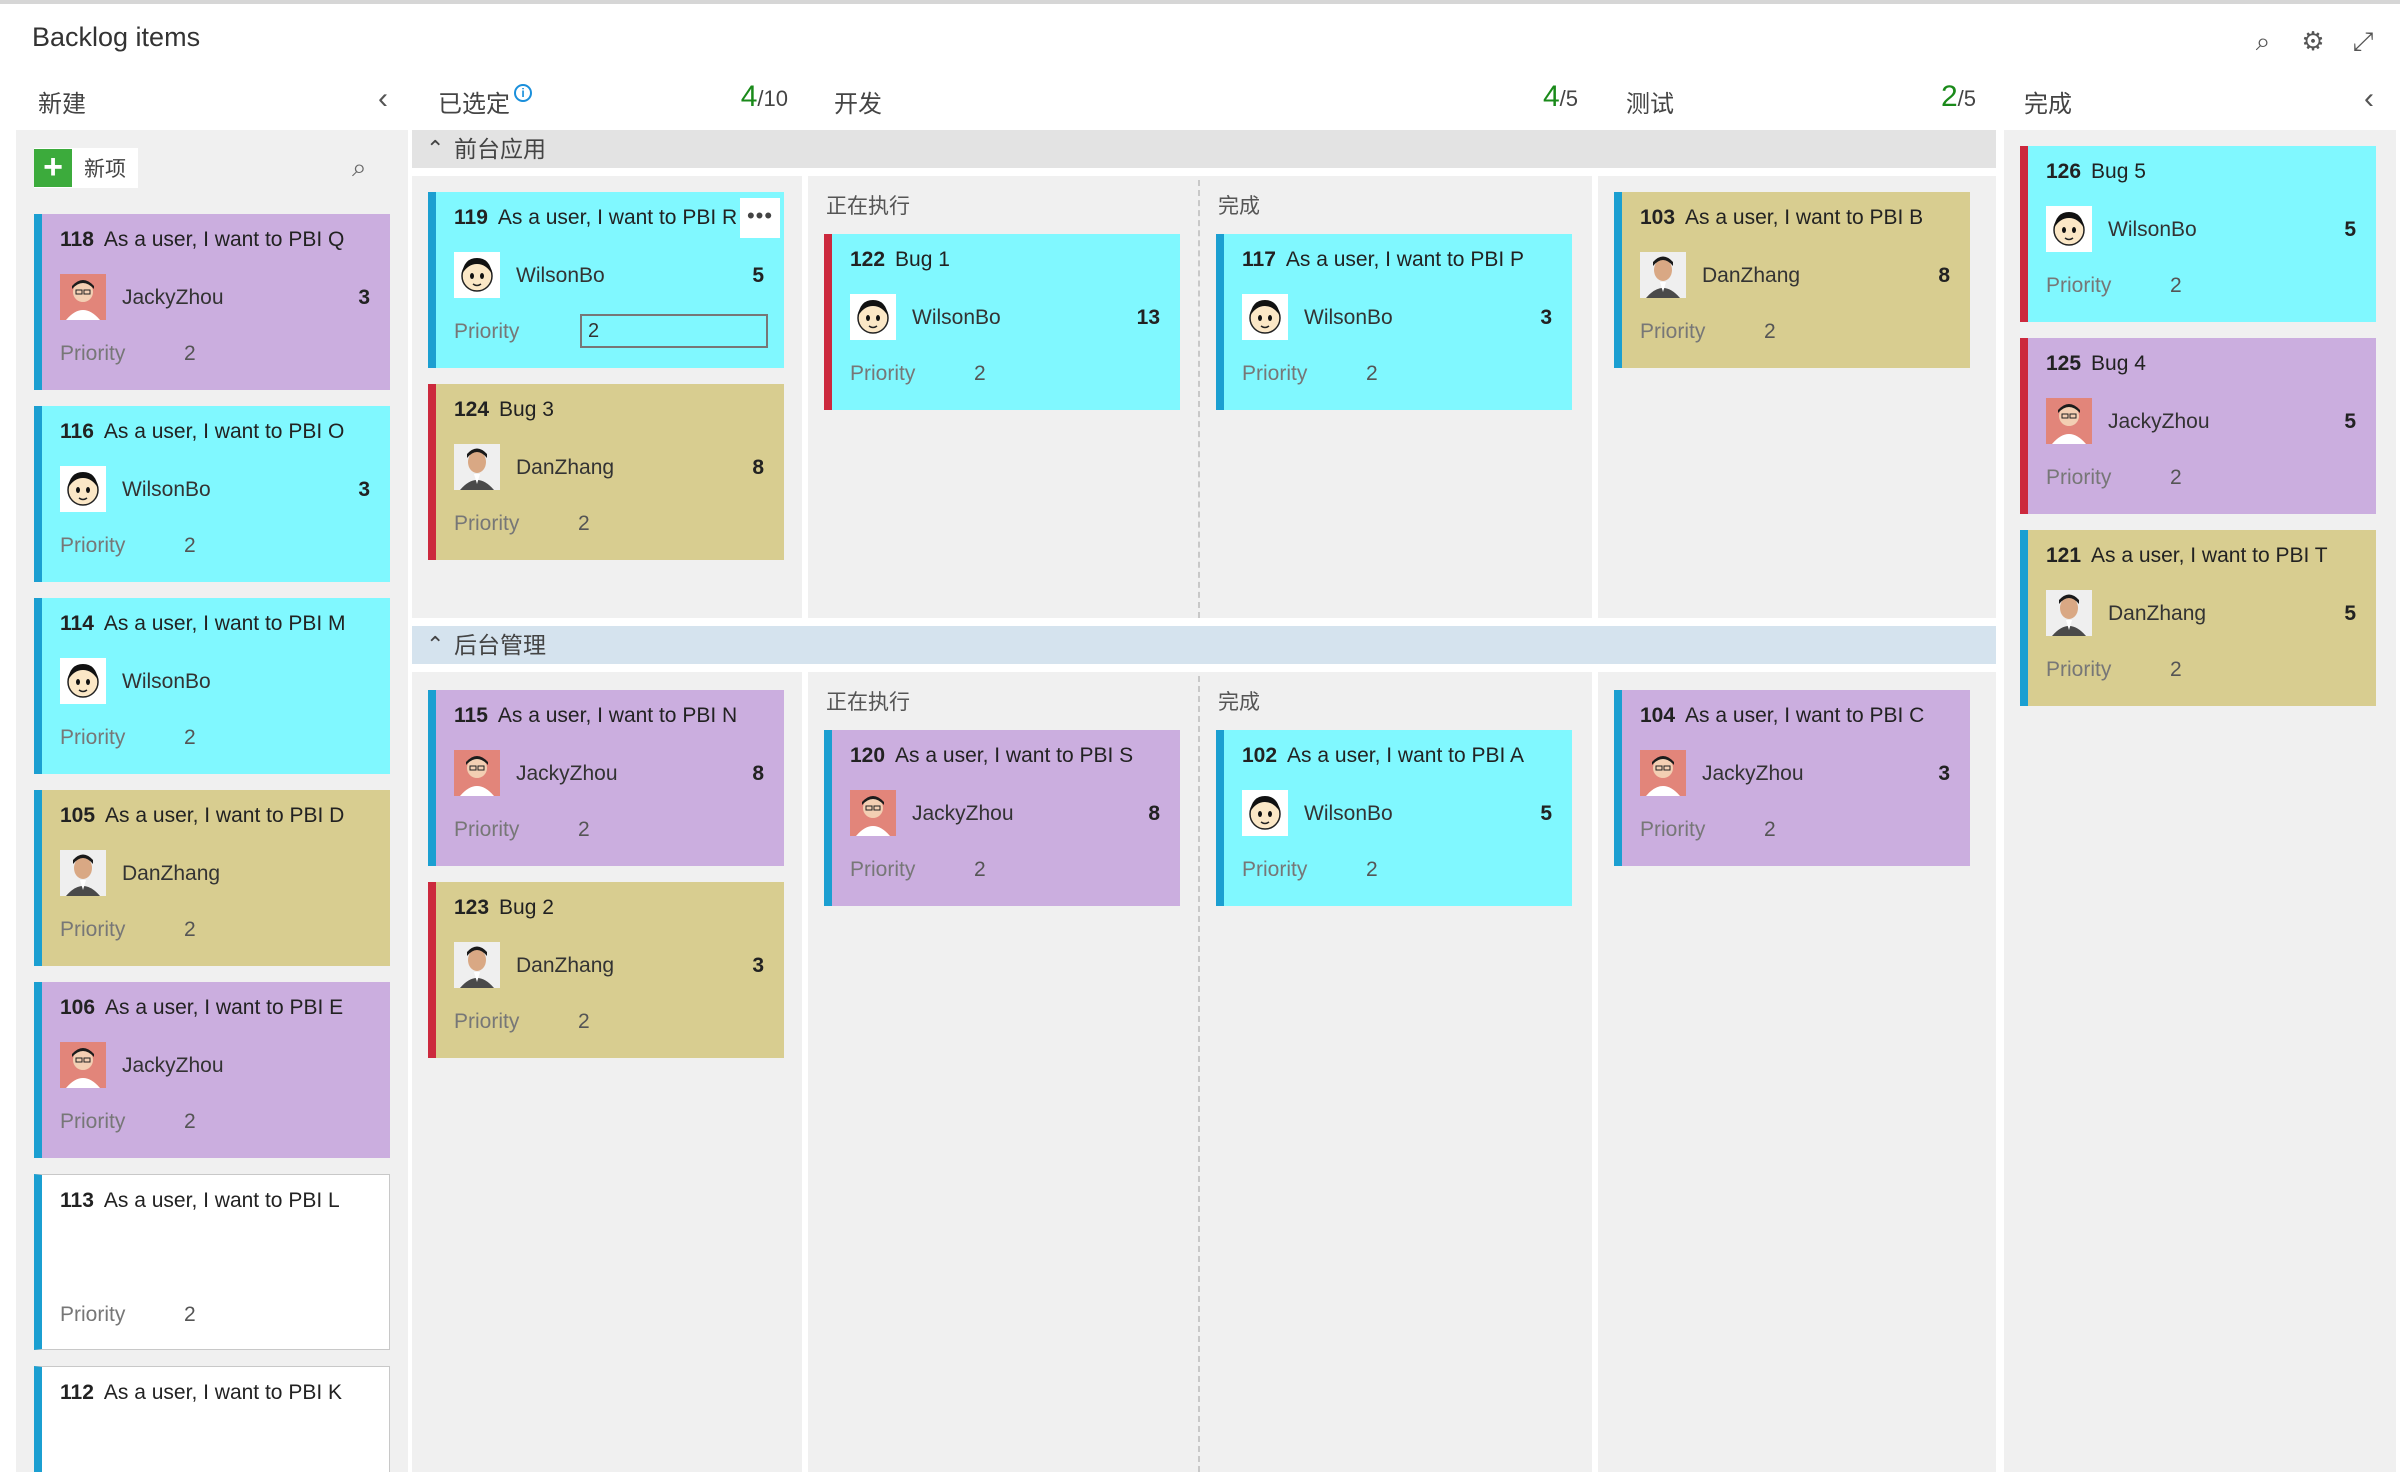 The image size is (2400, 1472). What do you see at coordinates (526, 907) in the screenshot?
I see `card-title-text: Bug 2` at bounding box center [526, 907].